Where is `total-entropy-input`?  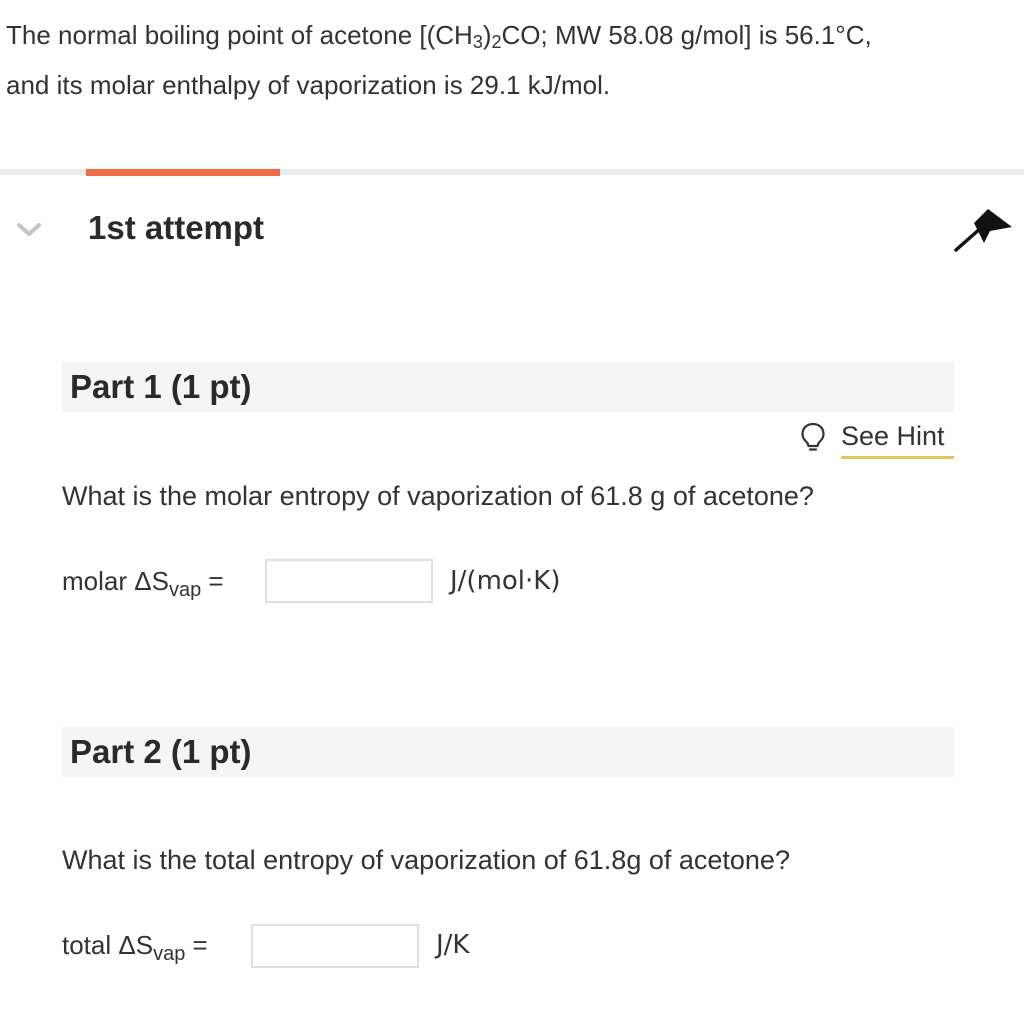
total-entropy-input is located at coordinates (335, 946).